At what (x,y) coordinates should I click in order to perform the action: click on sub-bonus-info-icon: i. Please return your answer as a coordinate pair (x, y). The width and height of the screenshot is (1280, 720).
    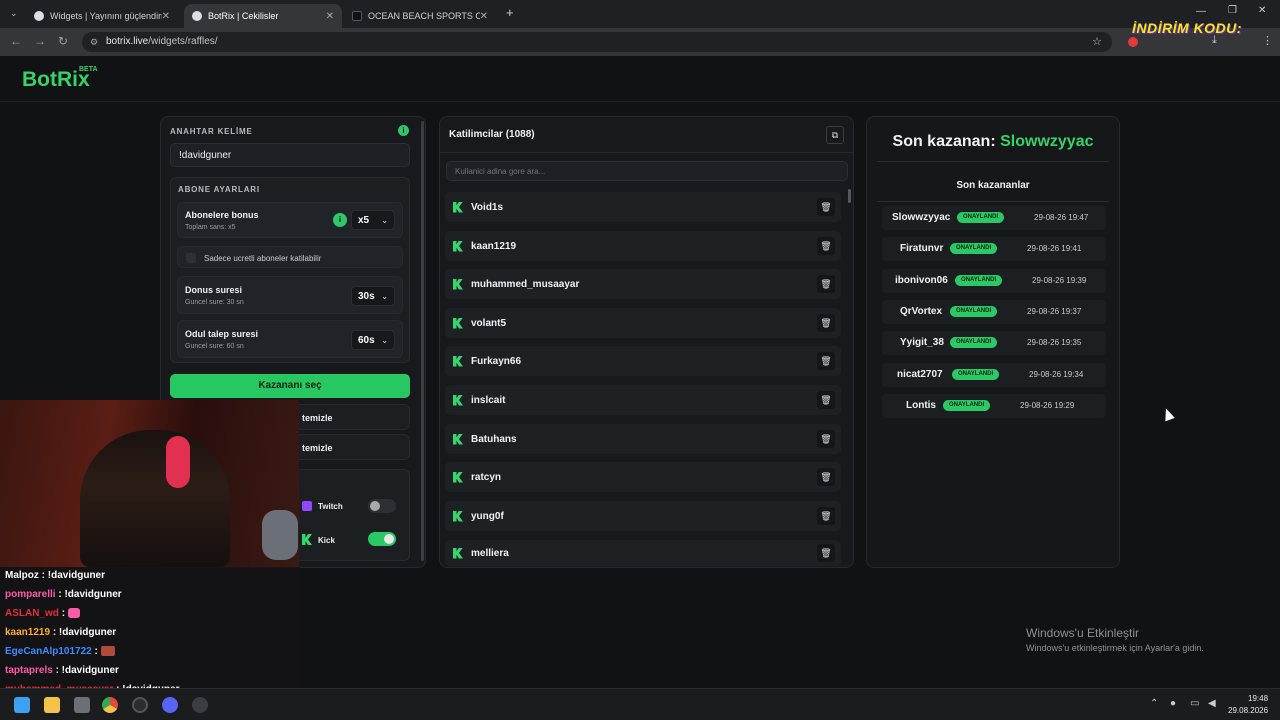
    Looking at the image, I should click on (340, 220).